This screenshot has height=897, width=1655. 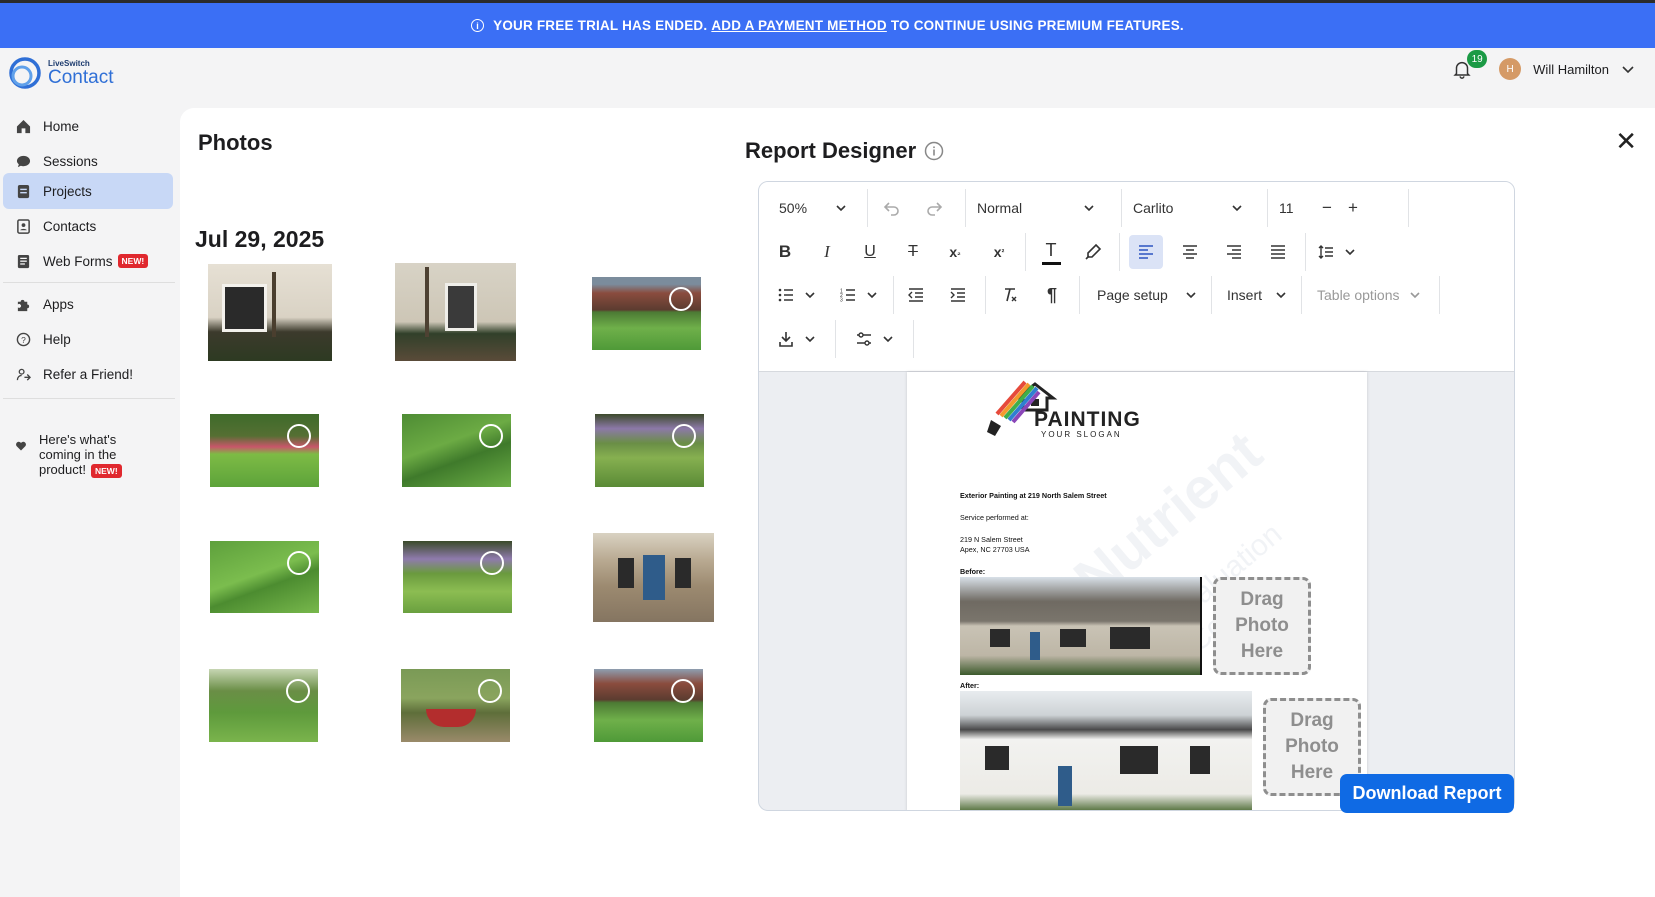 I want to click on app-logo: LiveSwitch Contact, so click(x=60, y=73).